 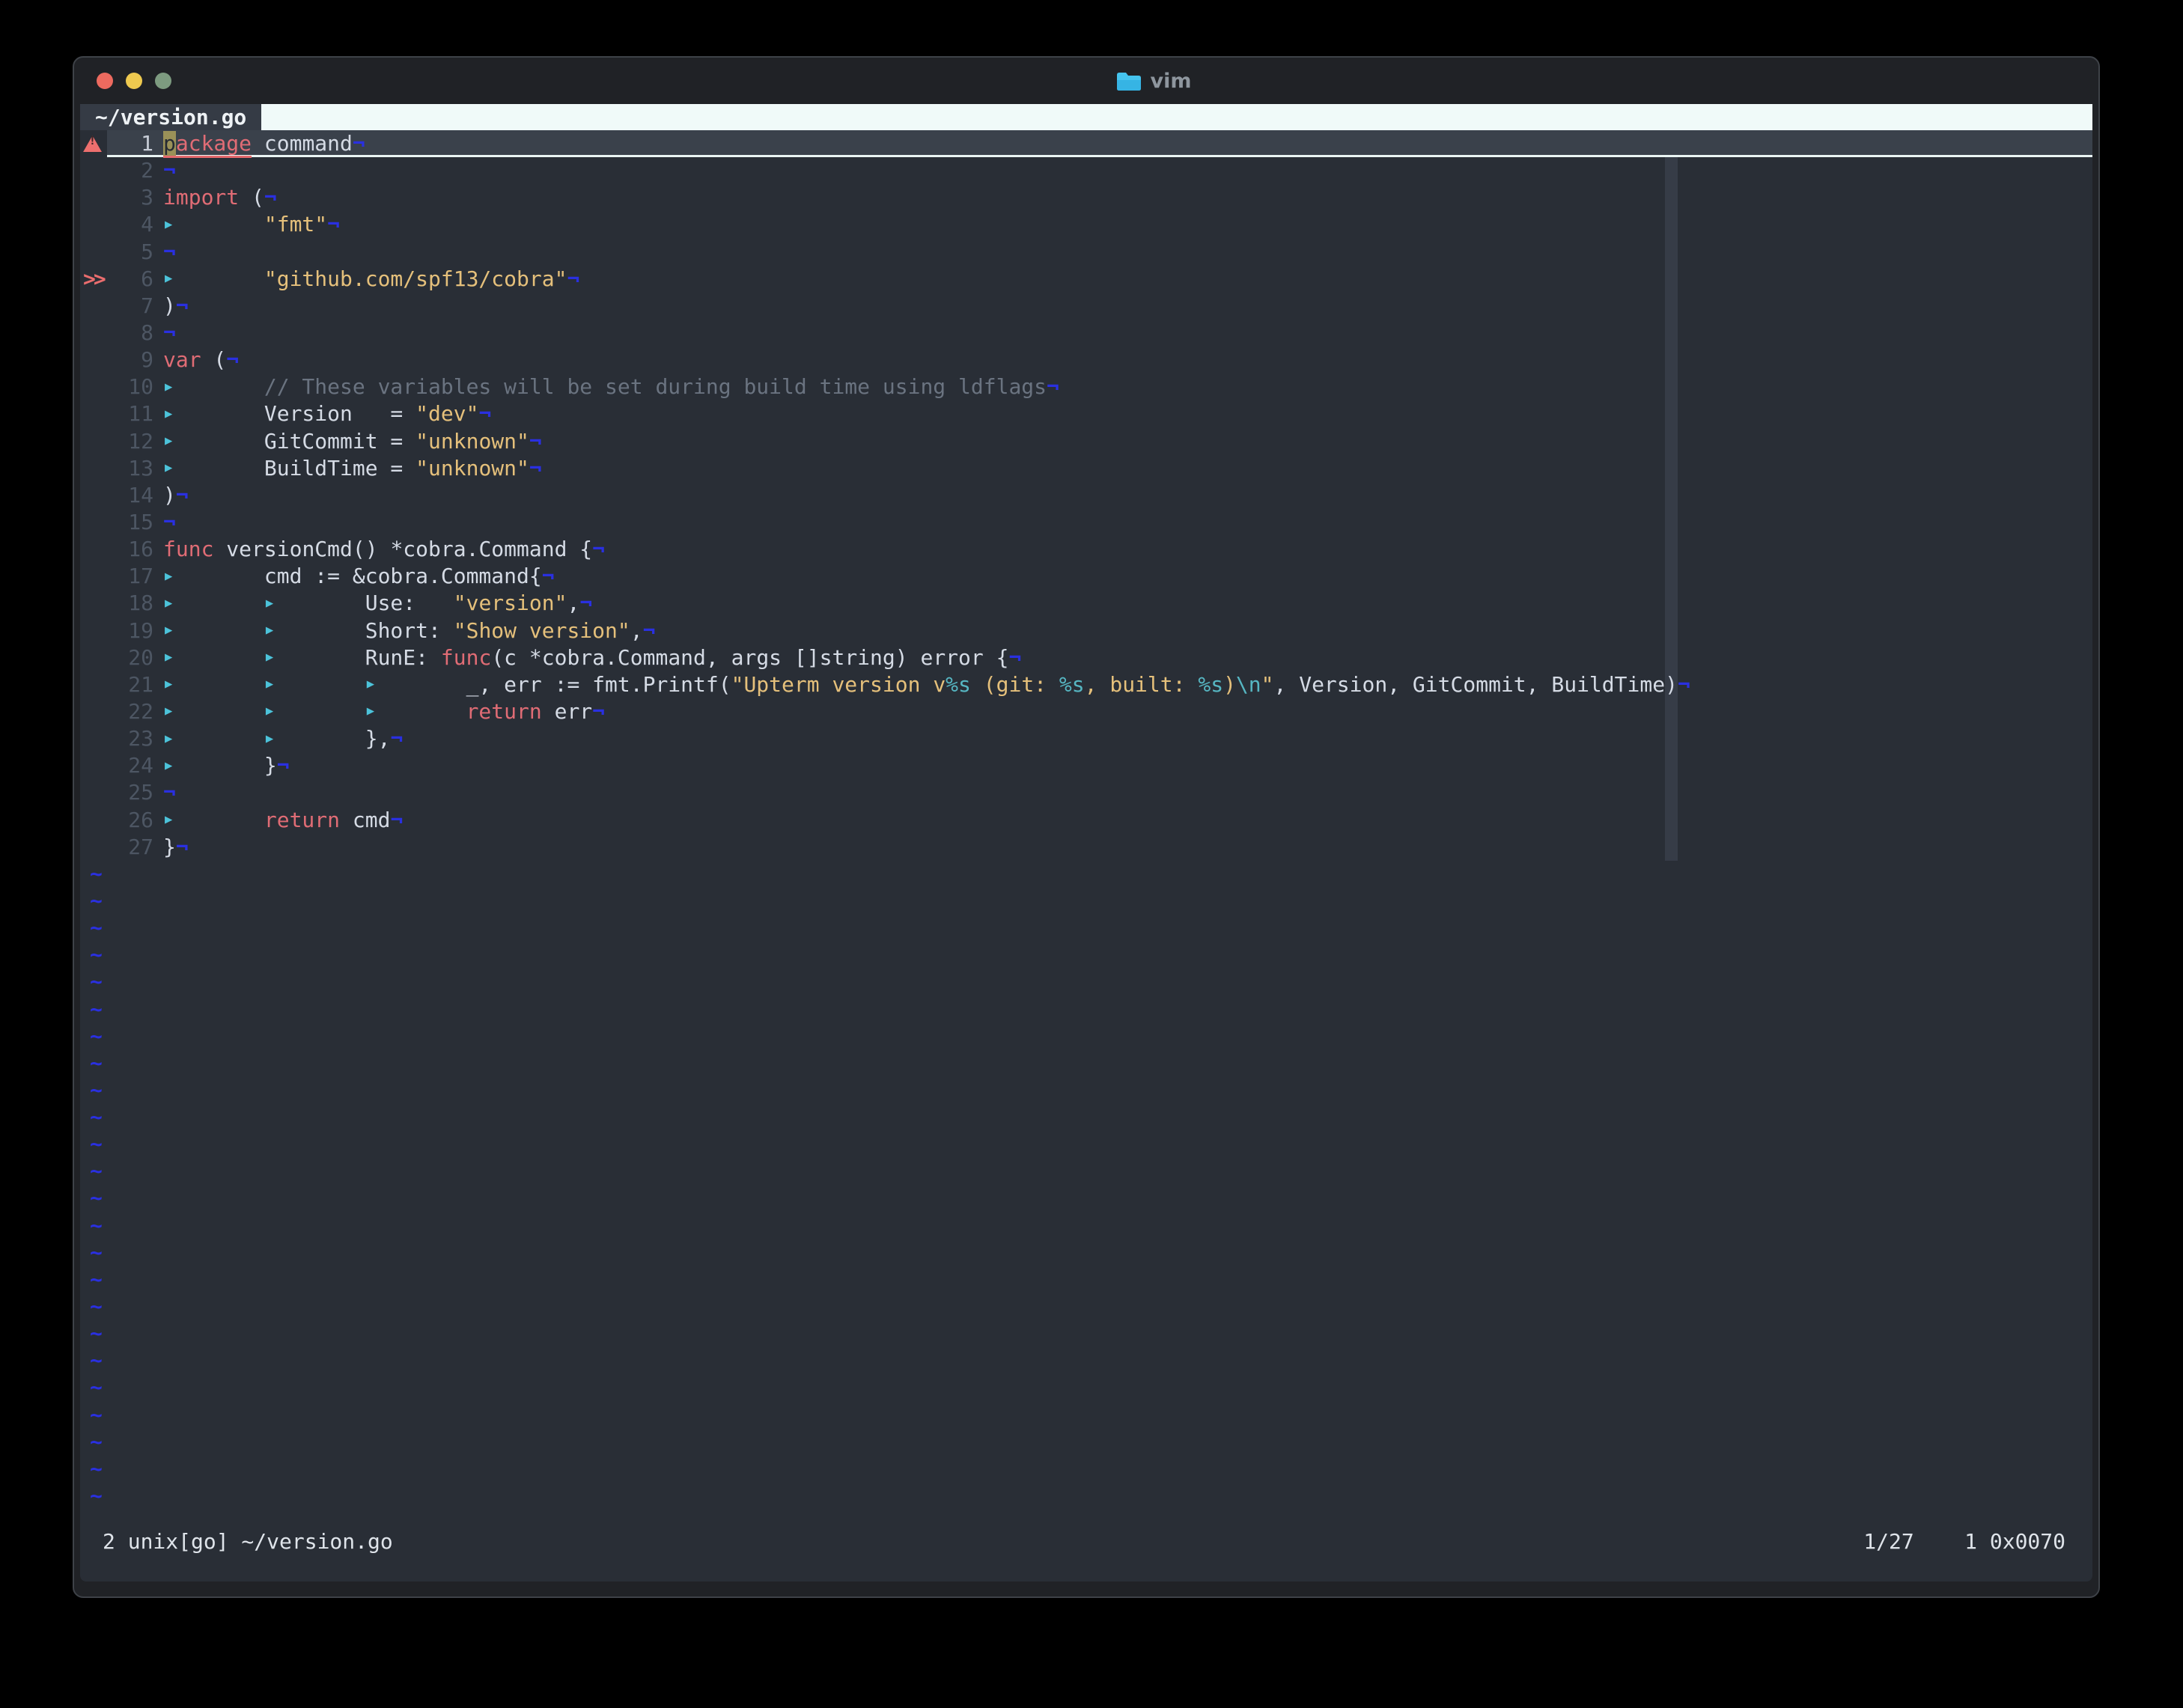 I want to click on code-line: 9 var (¬, so click(x=1086, y=360).